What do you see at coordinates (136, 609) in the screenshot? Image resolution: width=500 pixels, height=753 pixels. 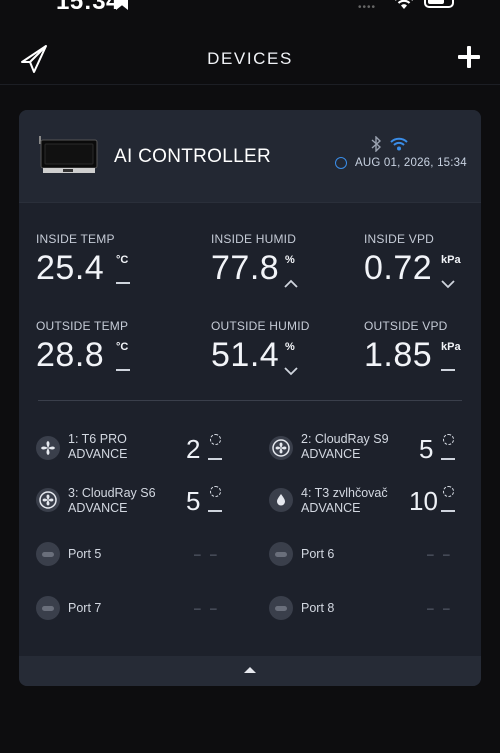 I see `port-7: Port 7 – –` at bounding box center [136, 609].